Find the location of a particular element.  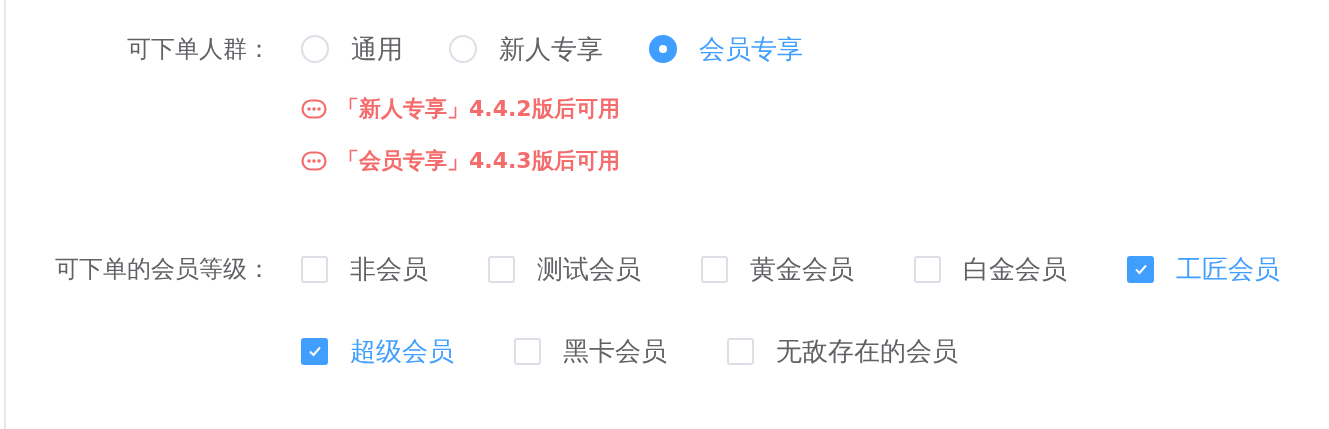

field-label: 可下单的会员等级： is located at coordinates (162, 269).